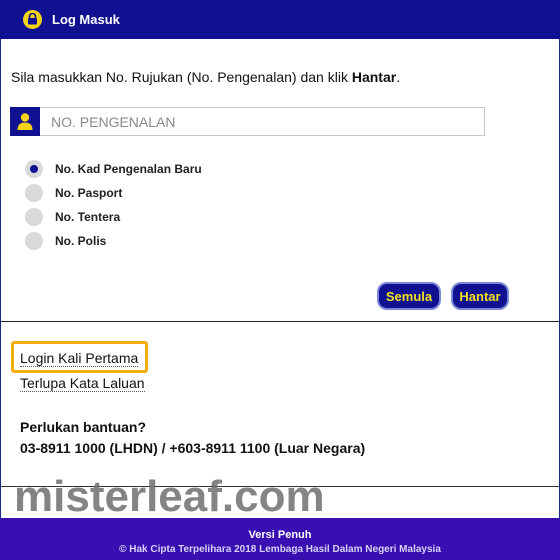  Describe the element at coordinates (135, 172) in the screenshot. I see `radio-new-ic: No. Kad Pengenalan Baru` at that location.